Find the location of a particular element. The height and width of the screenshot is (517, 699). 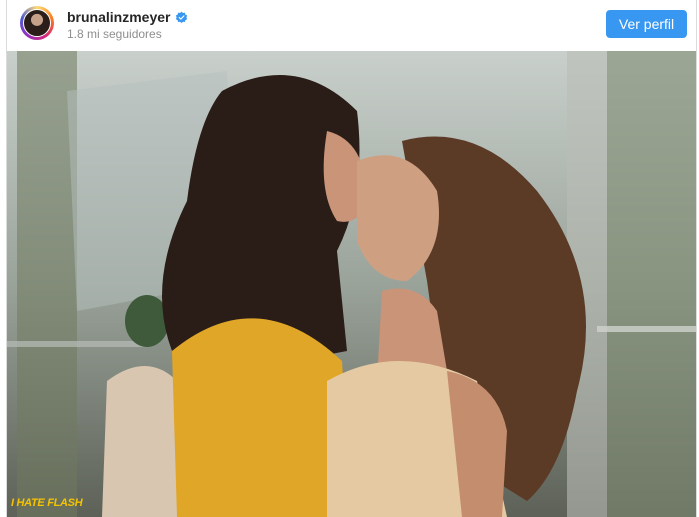

avatar-image is located at coordinates (37, 23).